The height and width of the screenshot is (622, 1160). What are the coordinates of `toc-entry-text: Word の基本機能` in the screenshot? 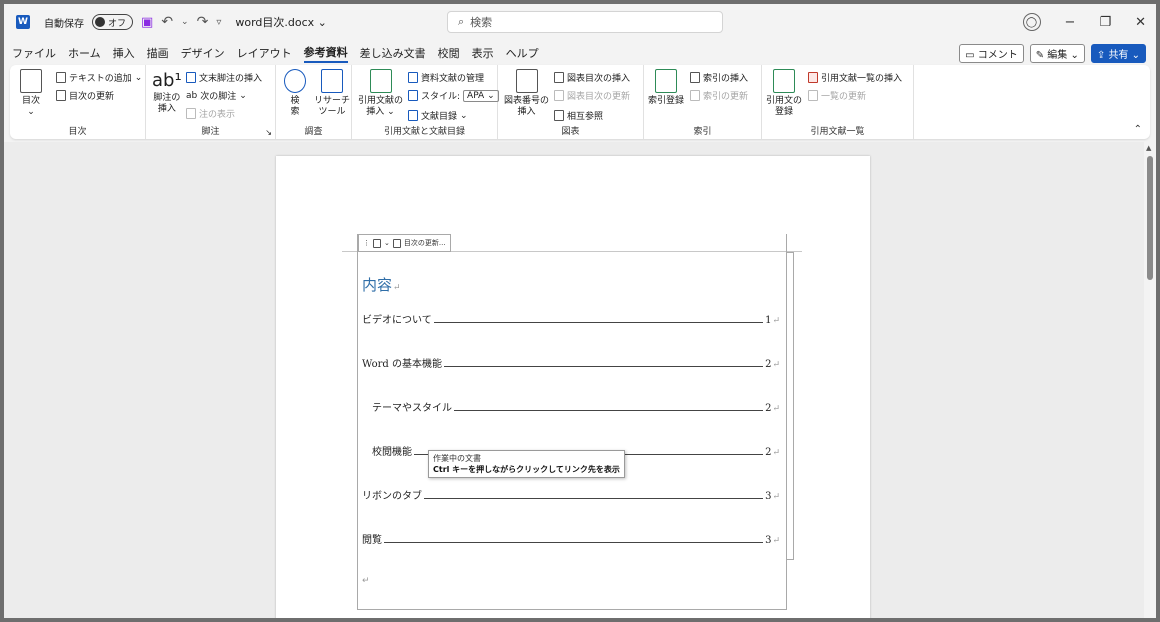 It's located at (402, 362).